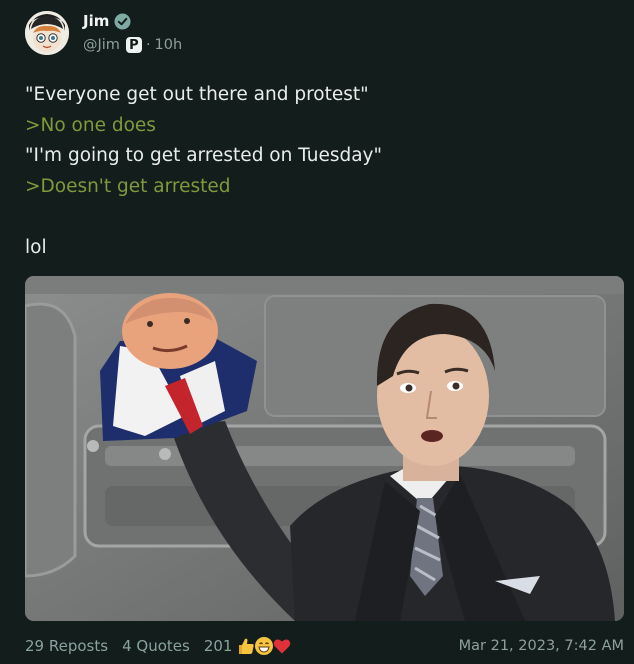 The height and width of the screenshot is (664, 634). What do you see at coordinates (128, 186) in the screenshot?
I see `post-greentext-line: >Doesn't get arrested` at bounding box center [128, 186].